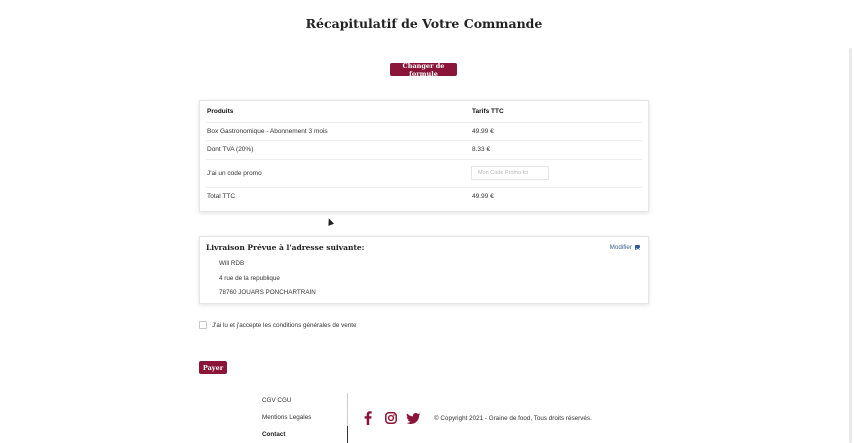  I want to click on promo-label: J'ai un code promo, so click(234, 173).